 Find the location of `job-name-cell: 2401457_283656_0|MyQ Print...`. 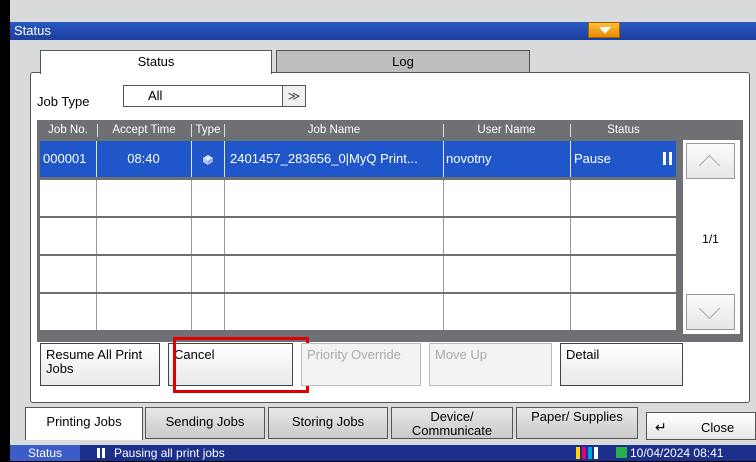

job-name-cell: 2401457_283656_0|MyQ Print... is located at coordinates (324, 158).